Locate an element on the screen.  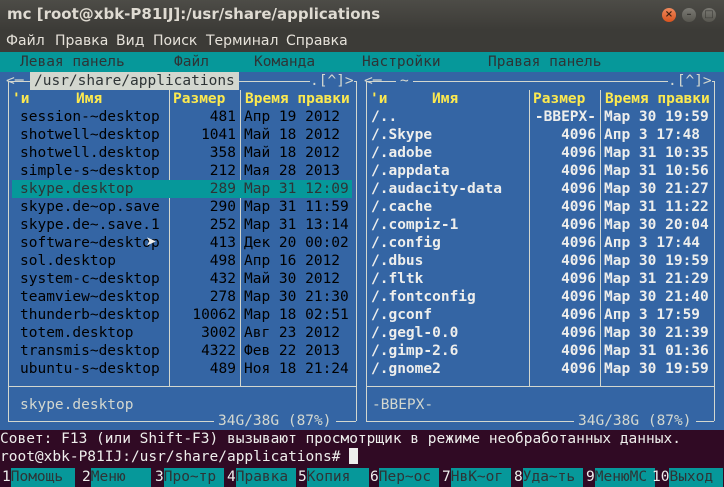
right-panel-corner: .[^]> is located at coordinates (690, 81).